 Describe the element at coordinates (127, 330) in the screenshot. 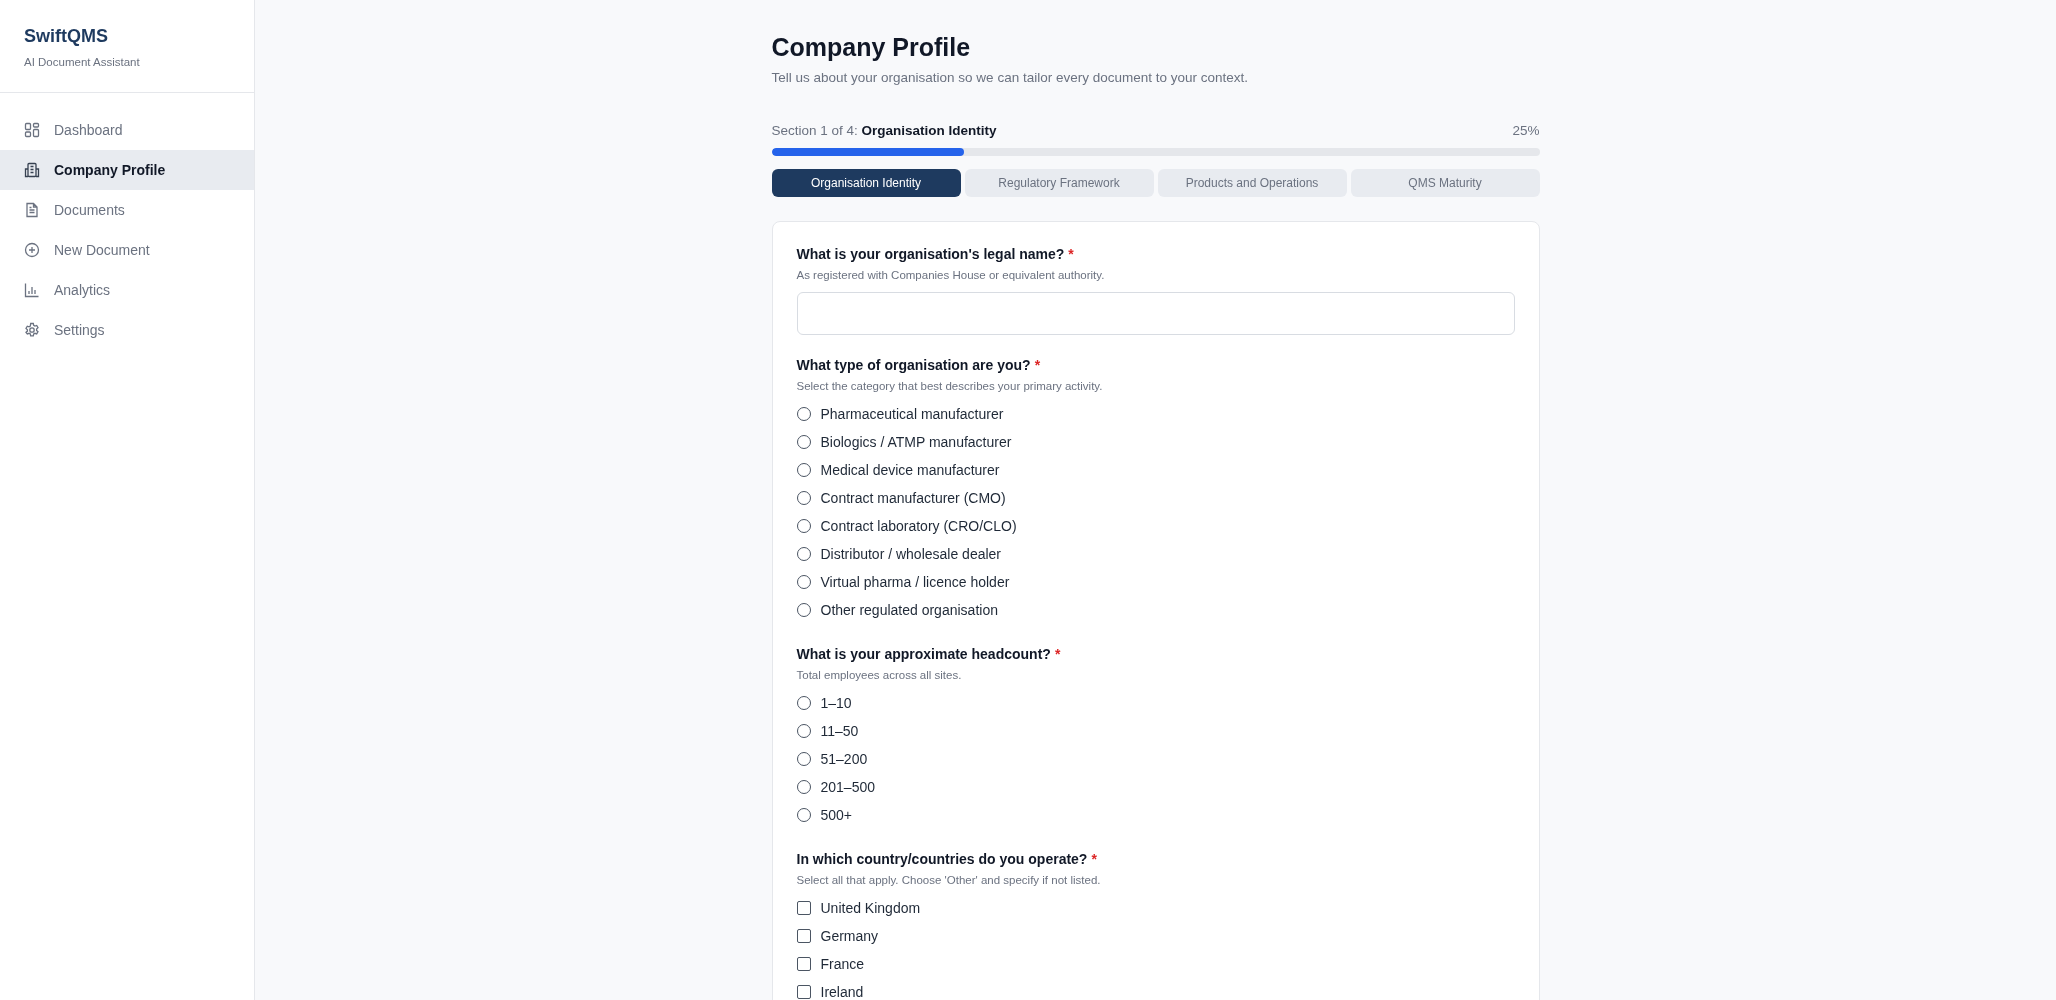

I see `sidebar-item: Settings` at that location.